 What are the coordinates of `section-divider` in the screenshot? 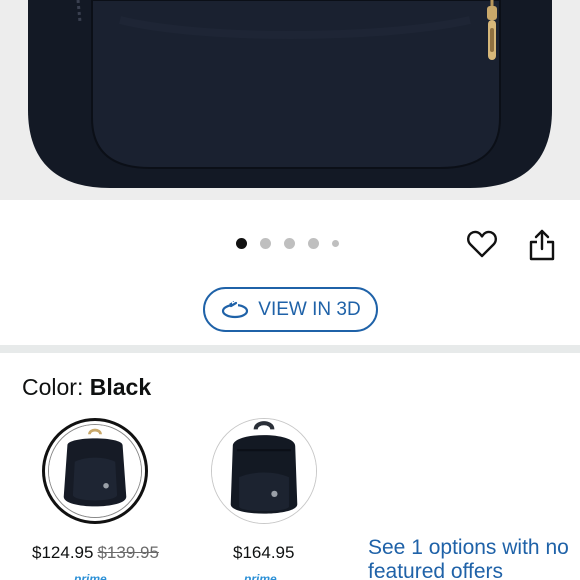 It's located at (290, 349).